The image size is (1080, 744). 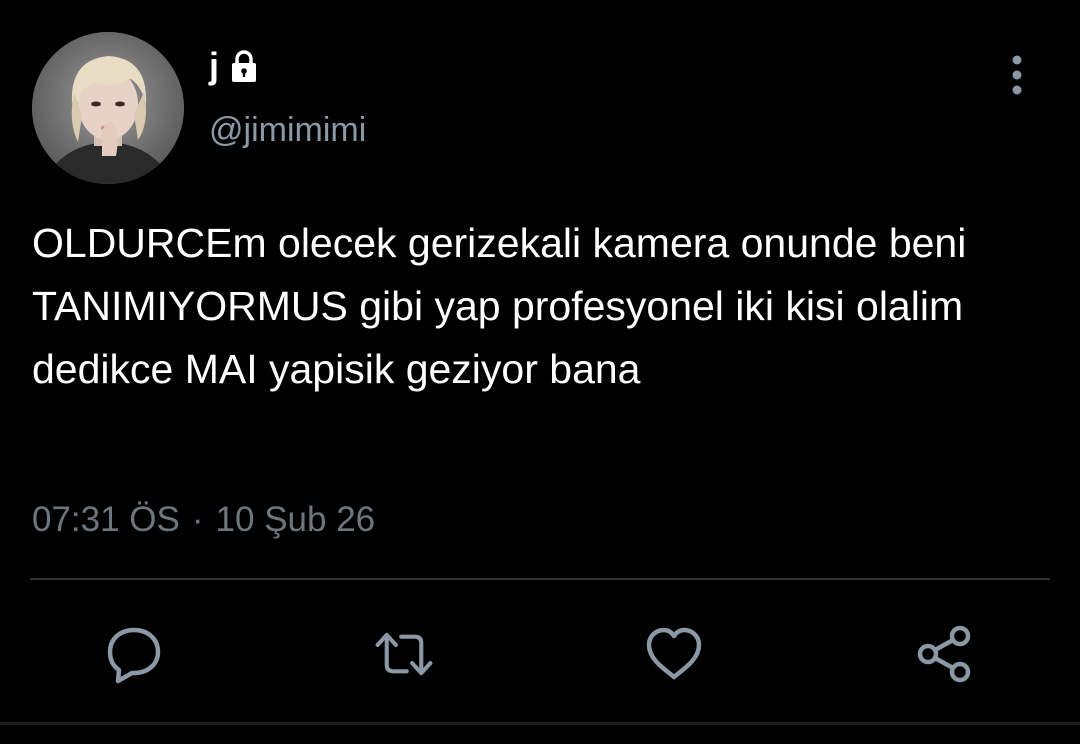 I want to click on tweet-date: 10 Şub 26, so click(x=295, y=519).